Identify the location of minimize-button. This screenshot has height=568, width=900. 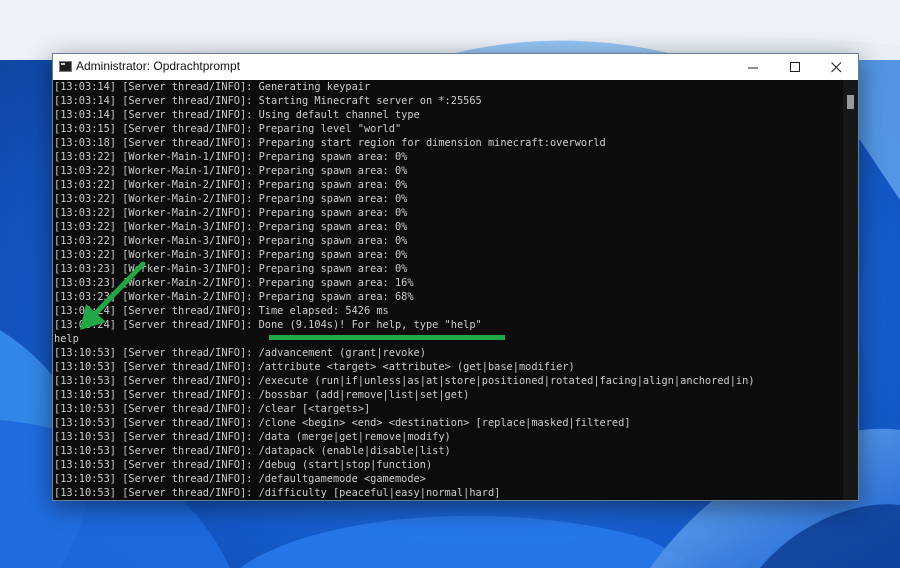
(753, 67).